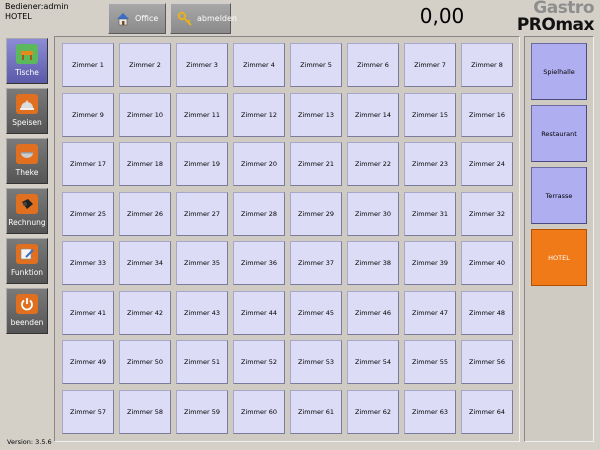 This screenshot has width=600, height=450. I want to click on room-button: Zimmer 5, so click(316, 65).